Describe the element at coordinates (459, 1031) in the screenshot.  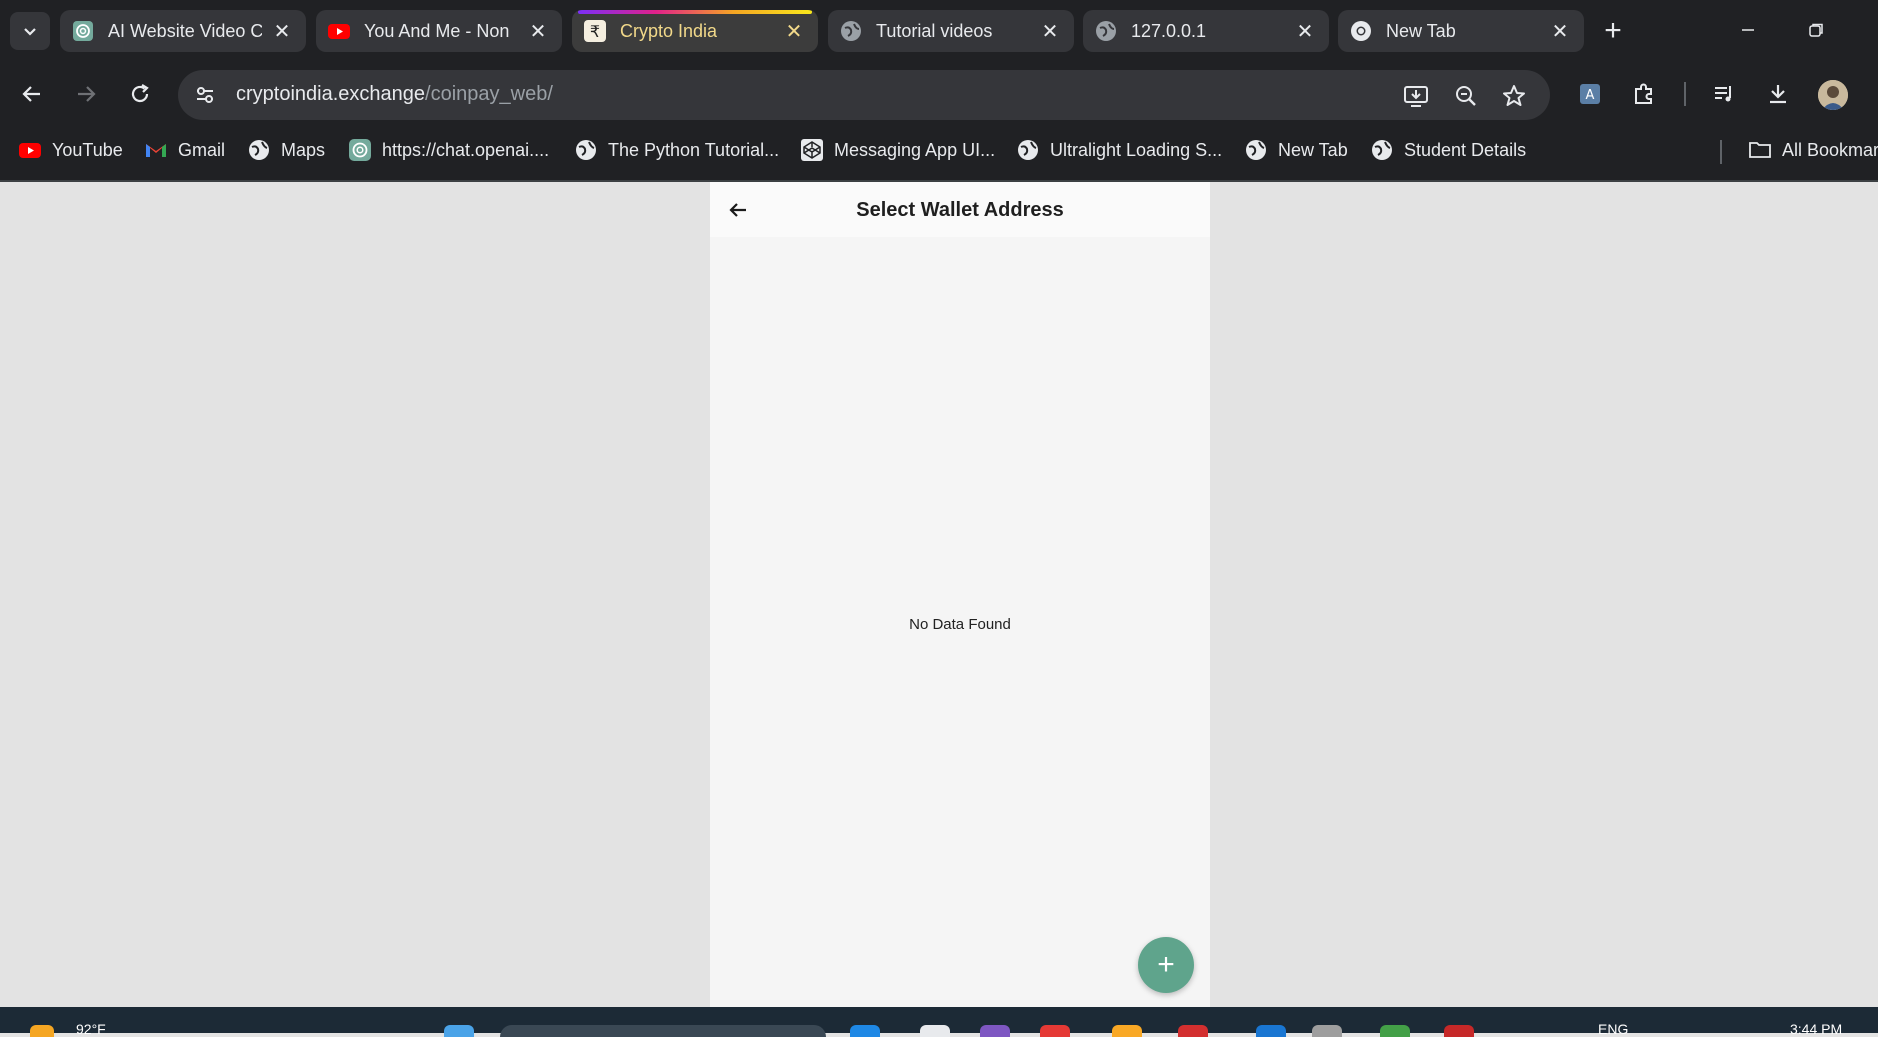
I see `windows-start-icon` at that location.